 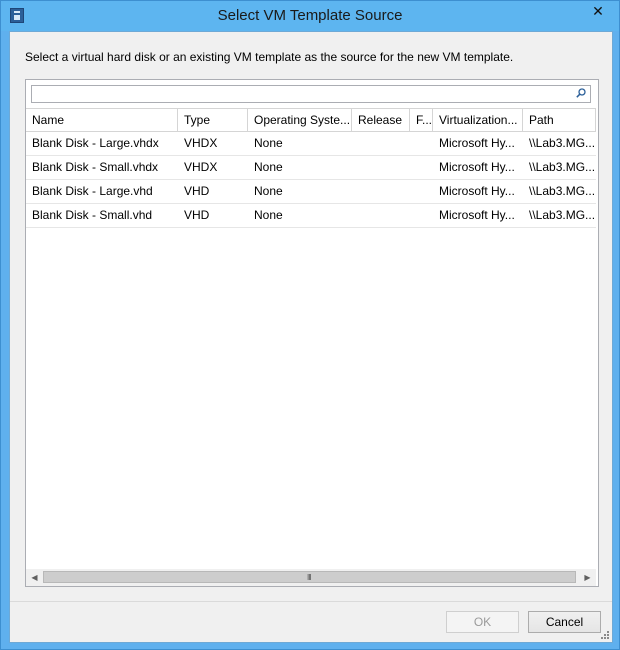 What do you see at coordinates (95, 143) in the screenshot?
I see `cell-name: Blank Disk - Large.vhdx` at bounding box center [95, 143].